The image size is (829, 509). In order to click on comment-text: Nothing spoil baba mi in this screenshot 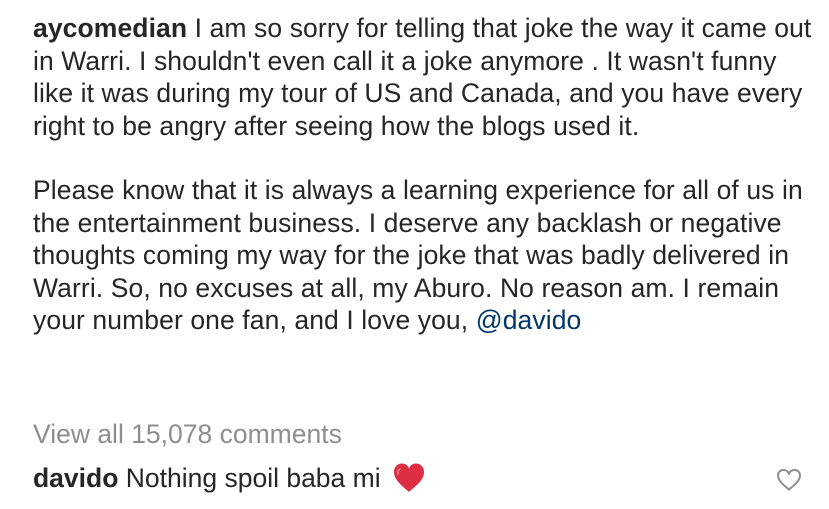, I will do `click(253, 478)`.